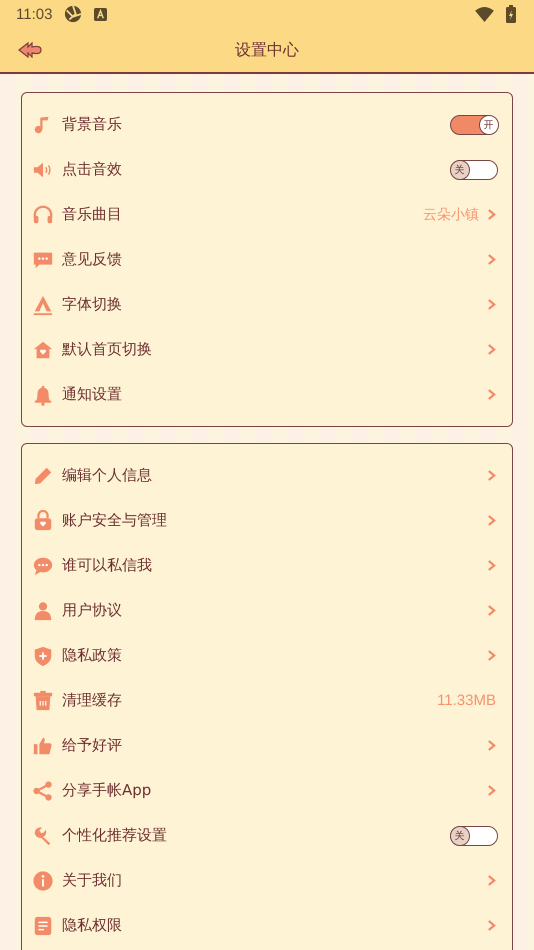 The image size is (534, 950). I want to click on row-label: 个性化推荐设置, so click(115, 835).